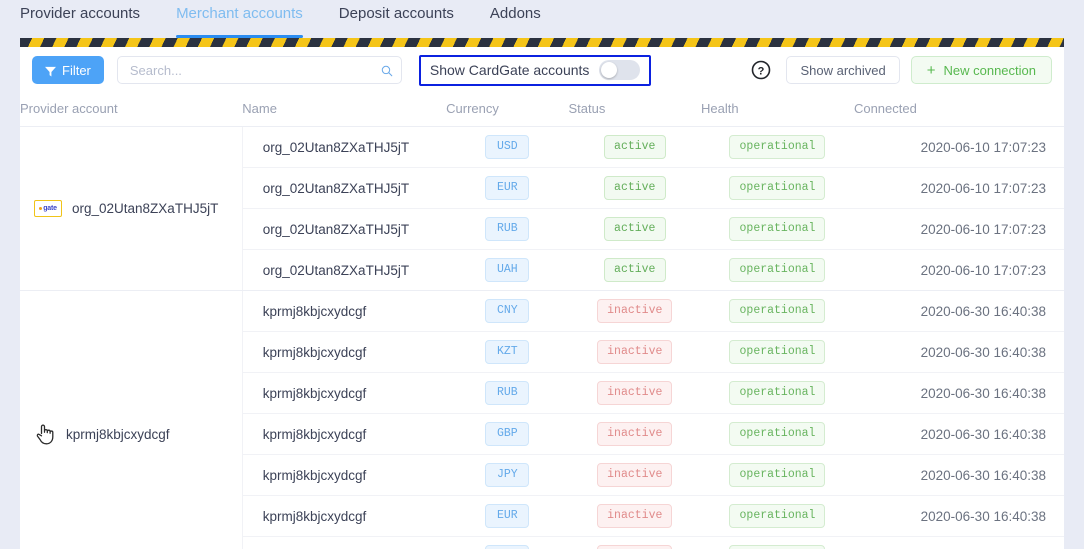 The width and height of the screenshot is (1084, 549). Describe the element at coordinates (118, 434) in the screenshot. I see `provider-account-label: kprmj8kbjcxydcgf` at that location.